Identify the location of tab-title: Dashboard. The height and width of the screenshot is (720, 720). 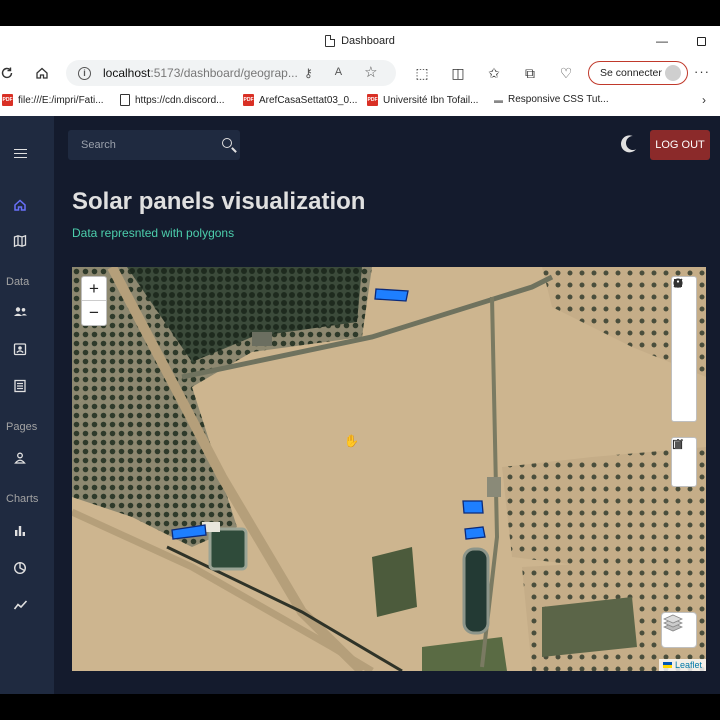
(368, 41).